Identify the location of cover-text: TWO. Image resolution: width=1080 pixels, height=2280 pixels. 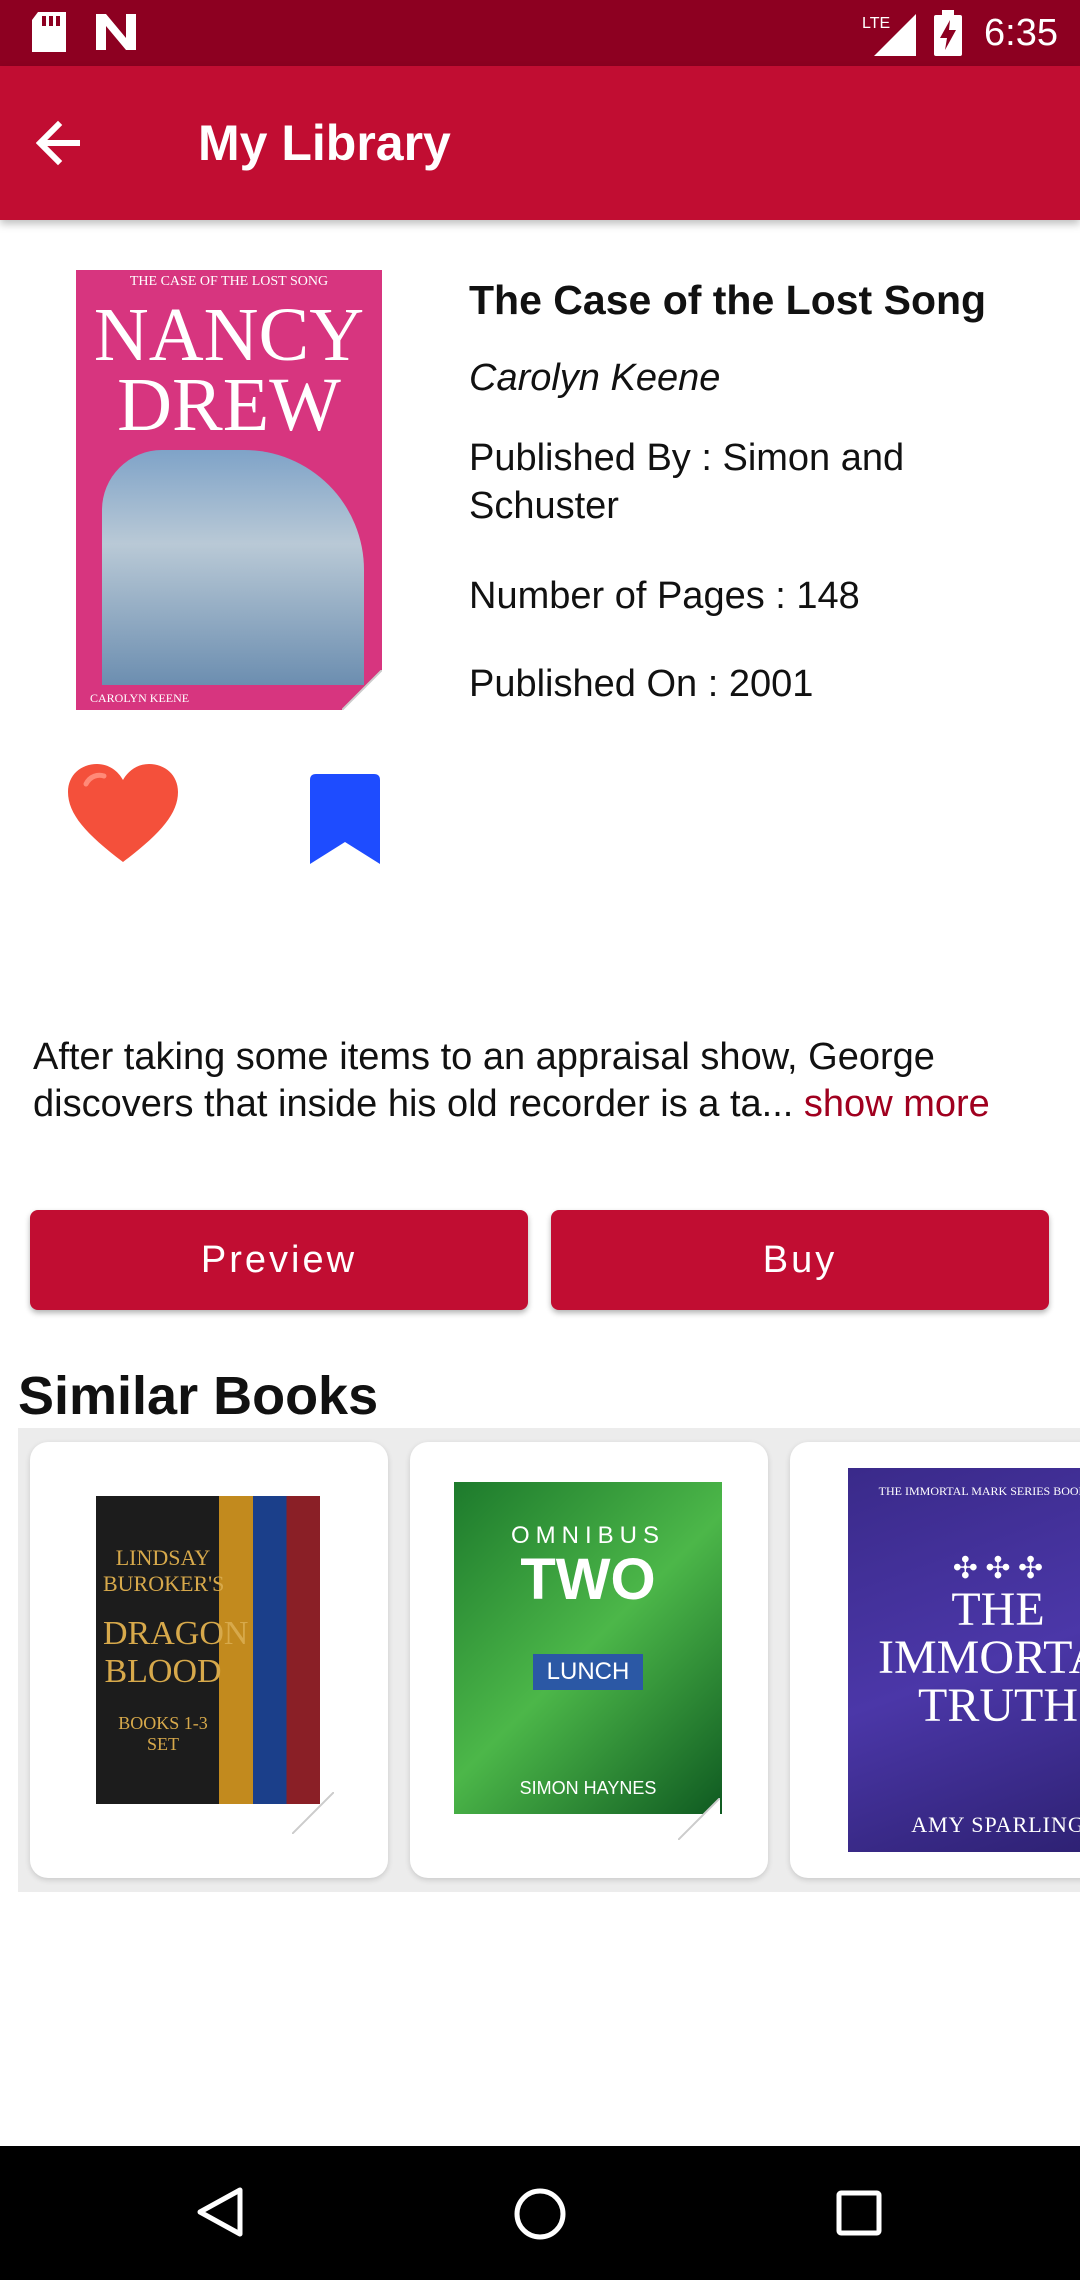
(588, 1579).